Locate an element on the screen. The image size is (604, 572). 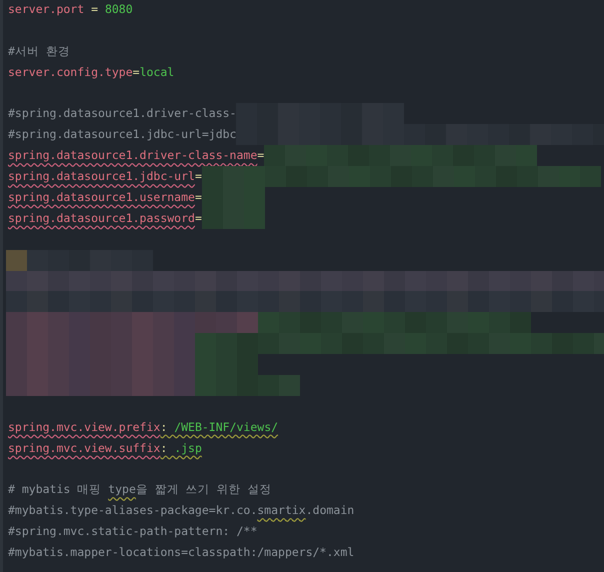
code-token: spring.datasource1.username is located at coordinates (101, 197).